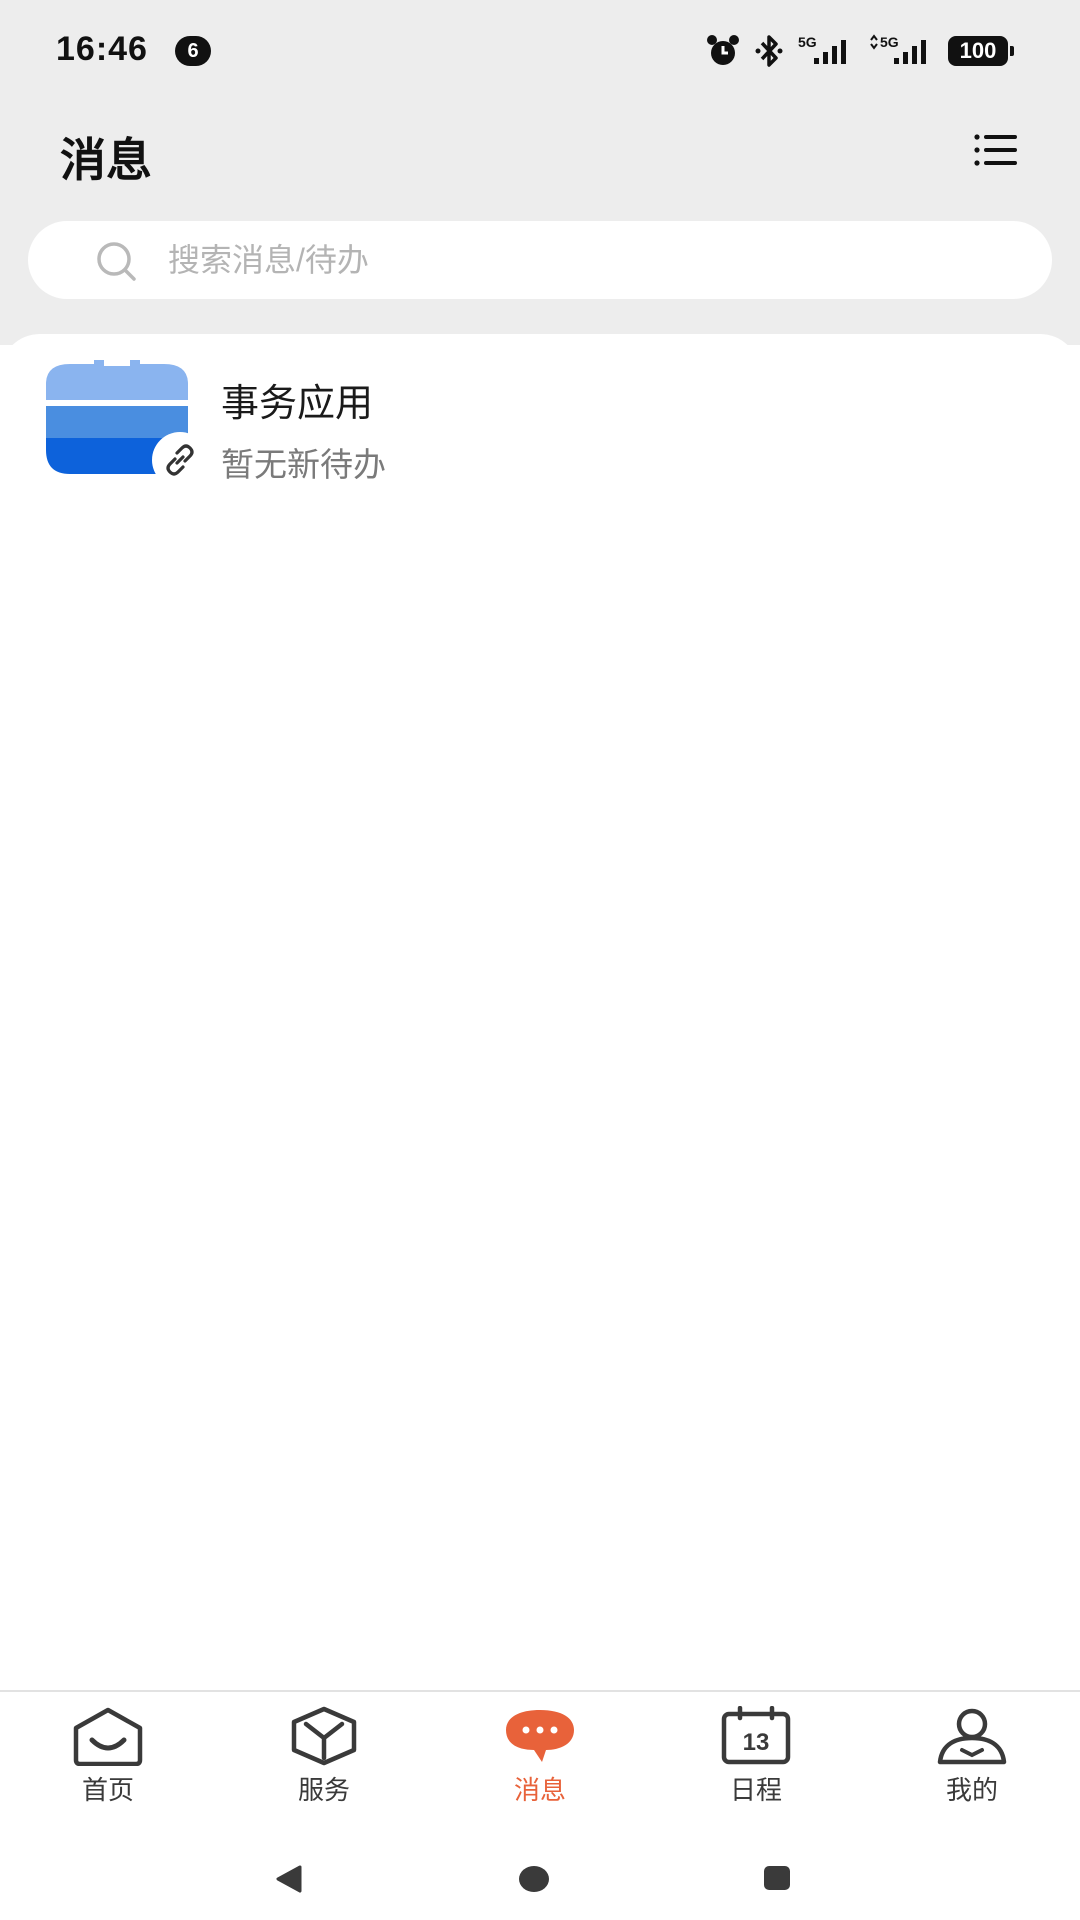  I want to click on box-icon, so click(324, 1736).